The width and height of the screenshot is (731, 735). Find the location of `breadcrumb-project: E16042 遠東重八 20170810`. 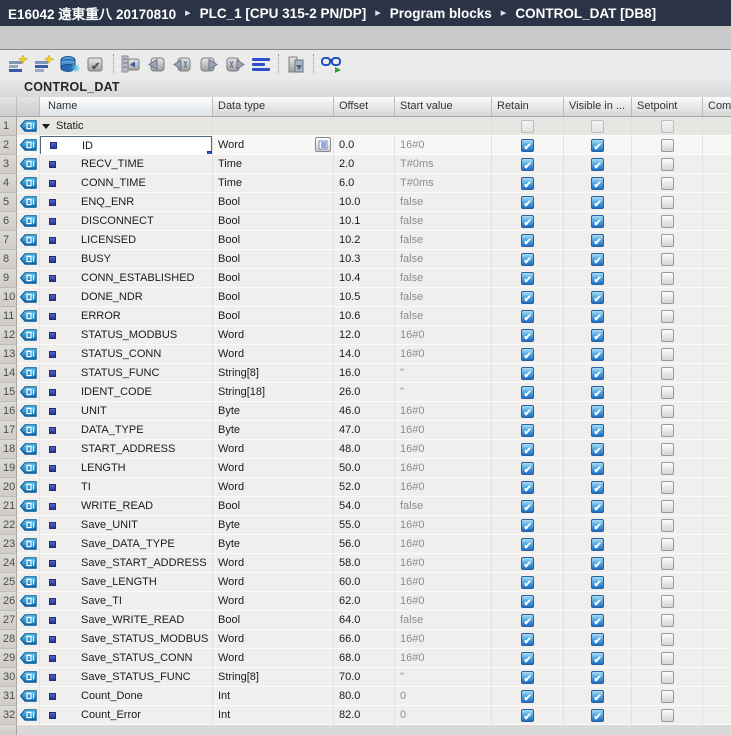

breadcrumb-project: E16042 遠東重八 20170810 is located at coordinates (92, 13).